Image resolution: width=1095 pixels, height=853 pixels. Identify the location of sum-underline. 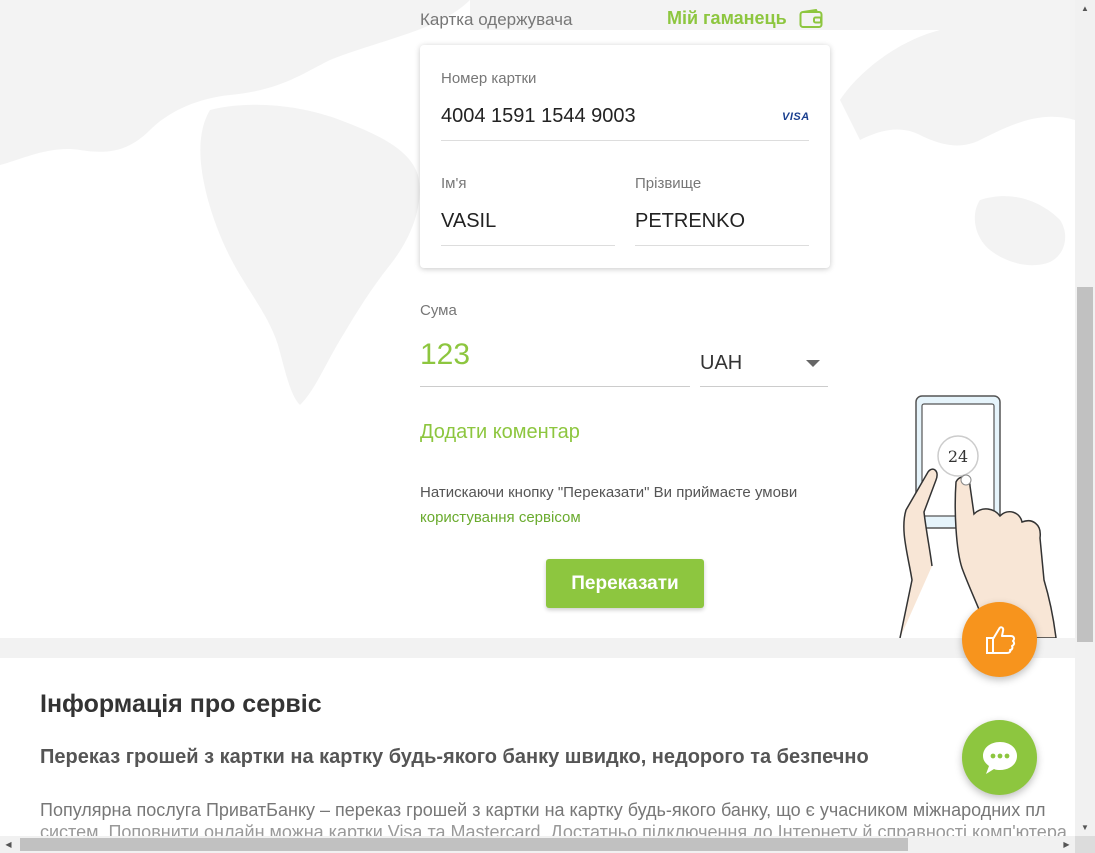
(555, 386).